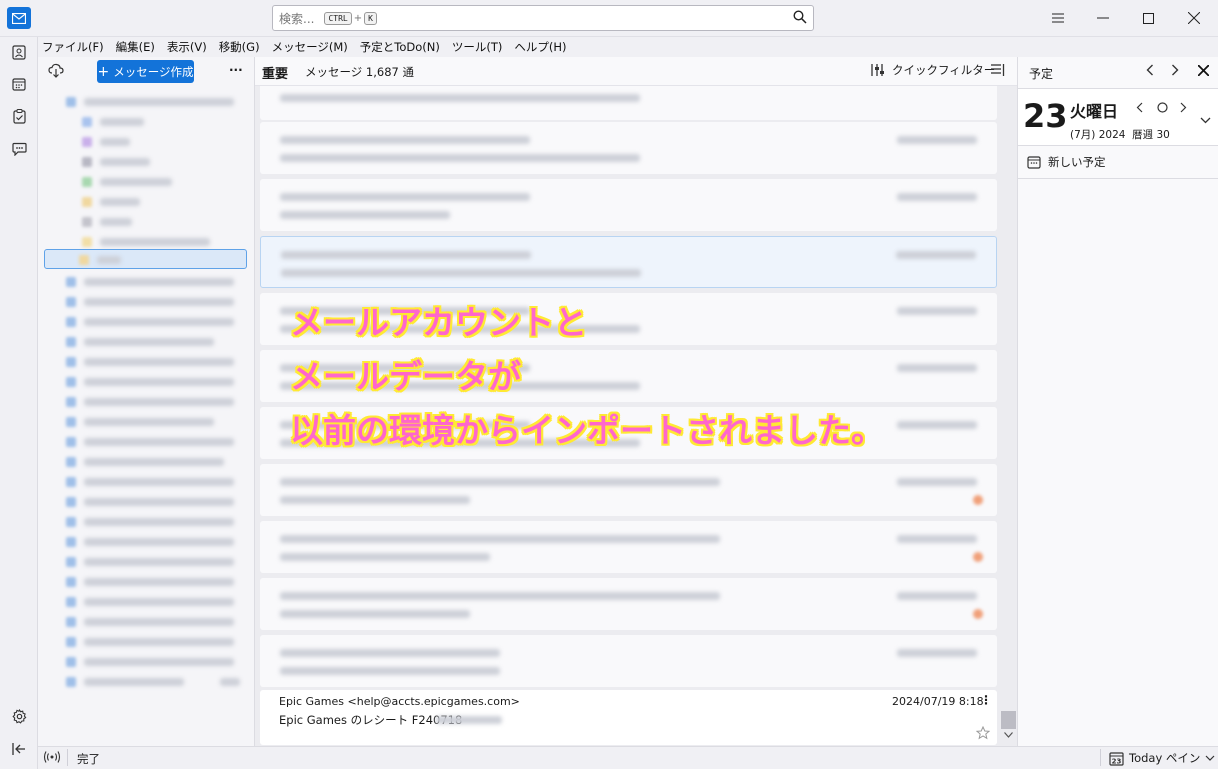 The width and height of the screenshot is (1218, 769). I want to click on menu-go: 移動(G), so click(239, 47).